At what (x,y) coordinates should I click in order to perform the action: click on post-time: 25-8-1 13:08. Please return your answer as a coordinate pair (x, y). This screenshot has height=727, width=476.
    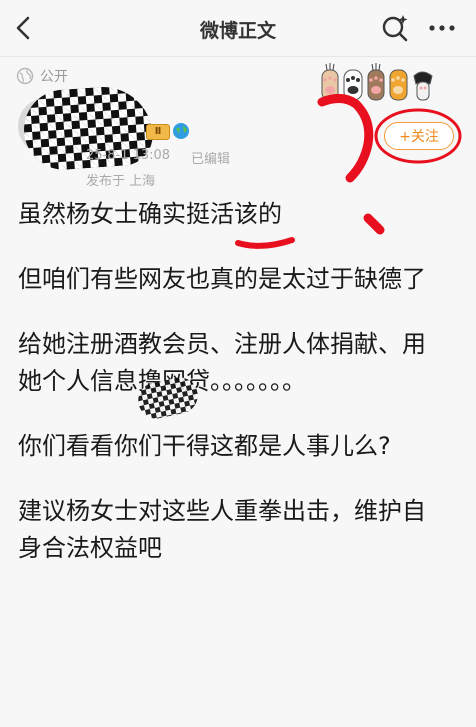
    Looking at the image, I should click on (128, 155).